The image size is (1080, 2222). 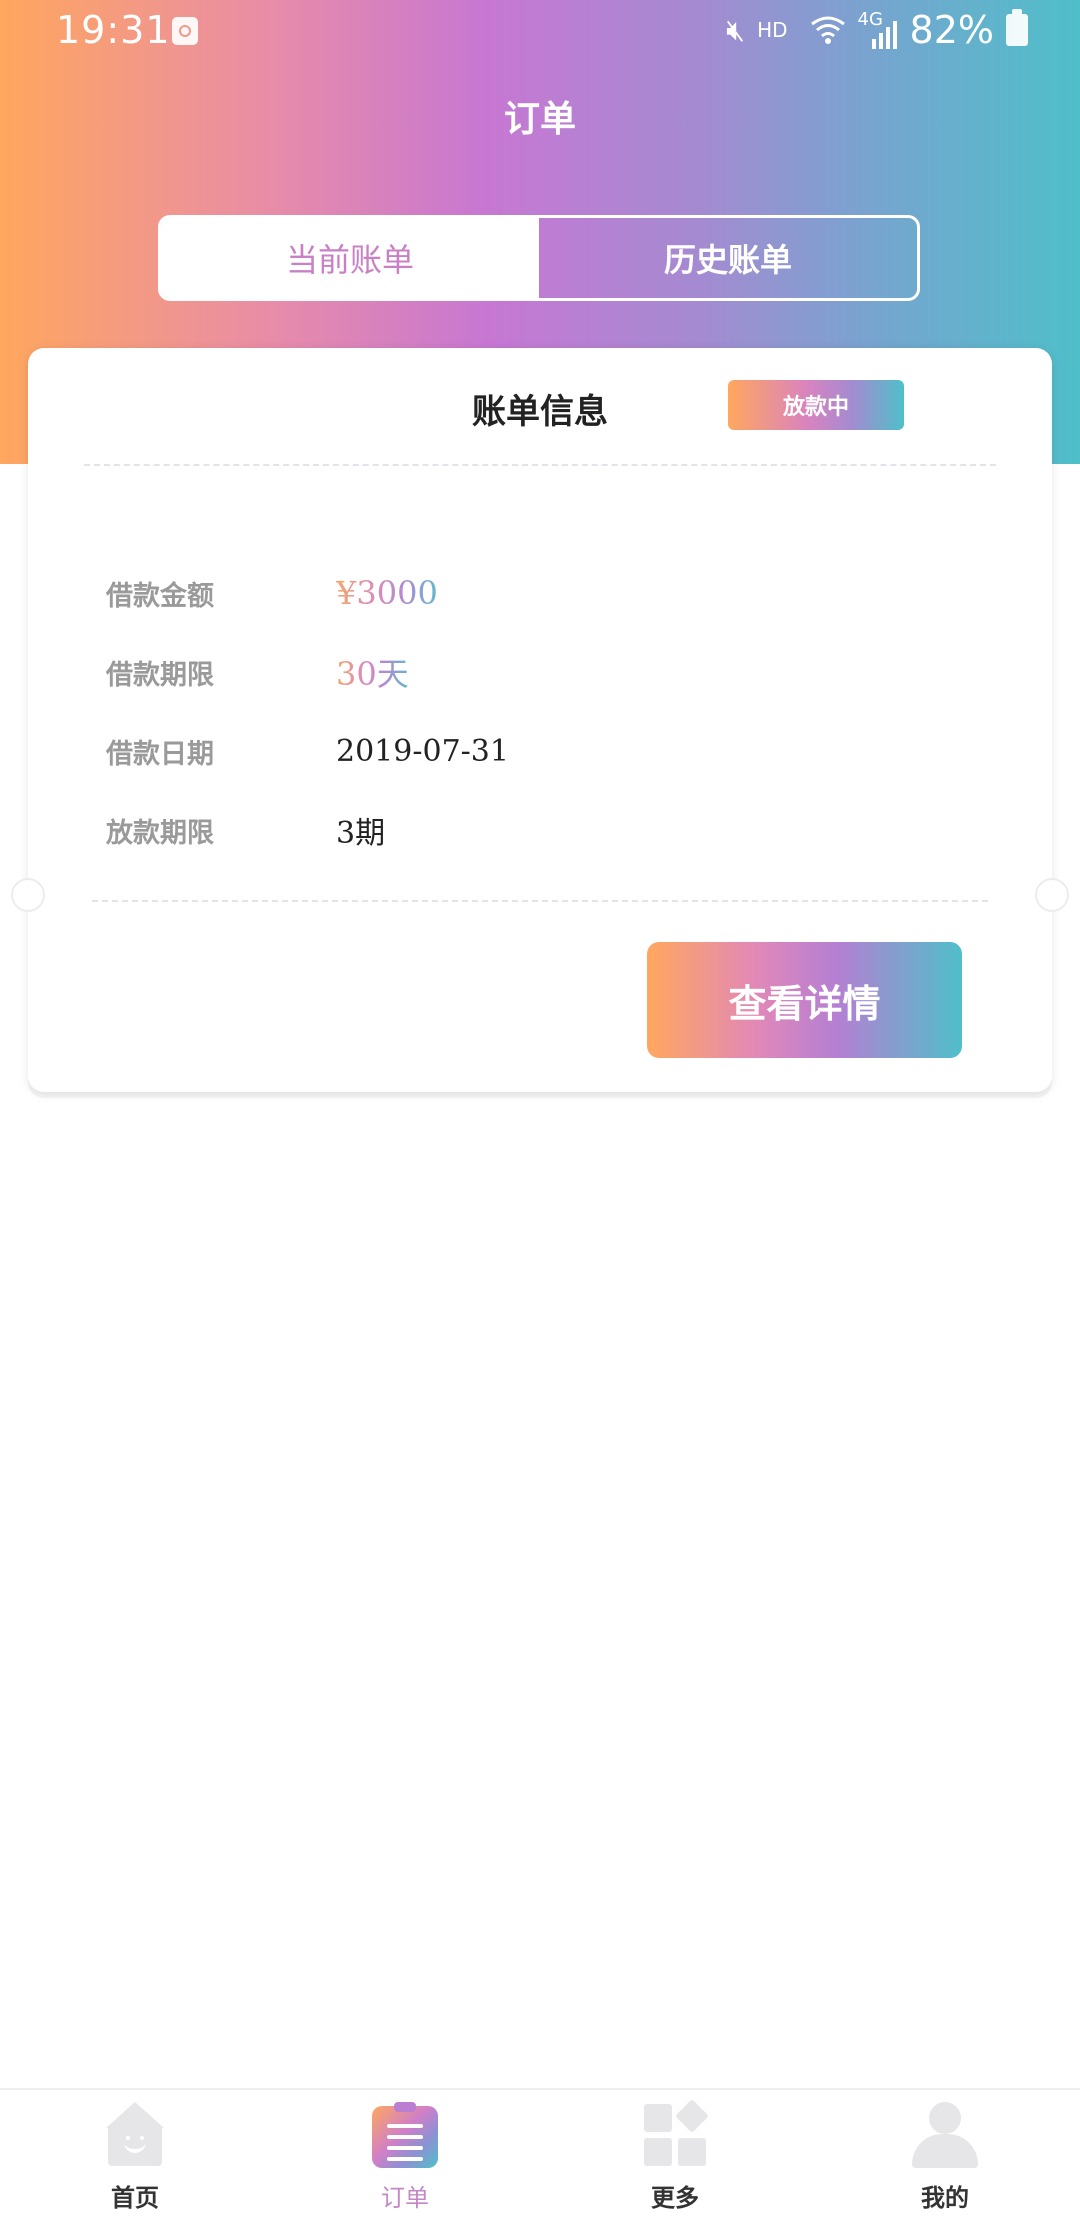 I want to click on info-row-term: 借款期限 30天, so click(x=257, y=672).